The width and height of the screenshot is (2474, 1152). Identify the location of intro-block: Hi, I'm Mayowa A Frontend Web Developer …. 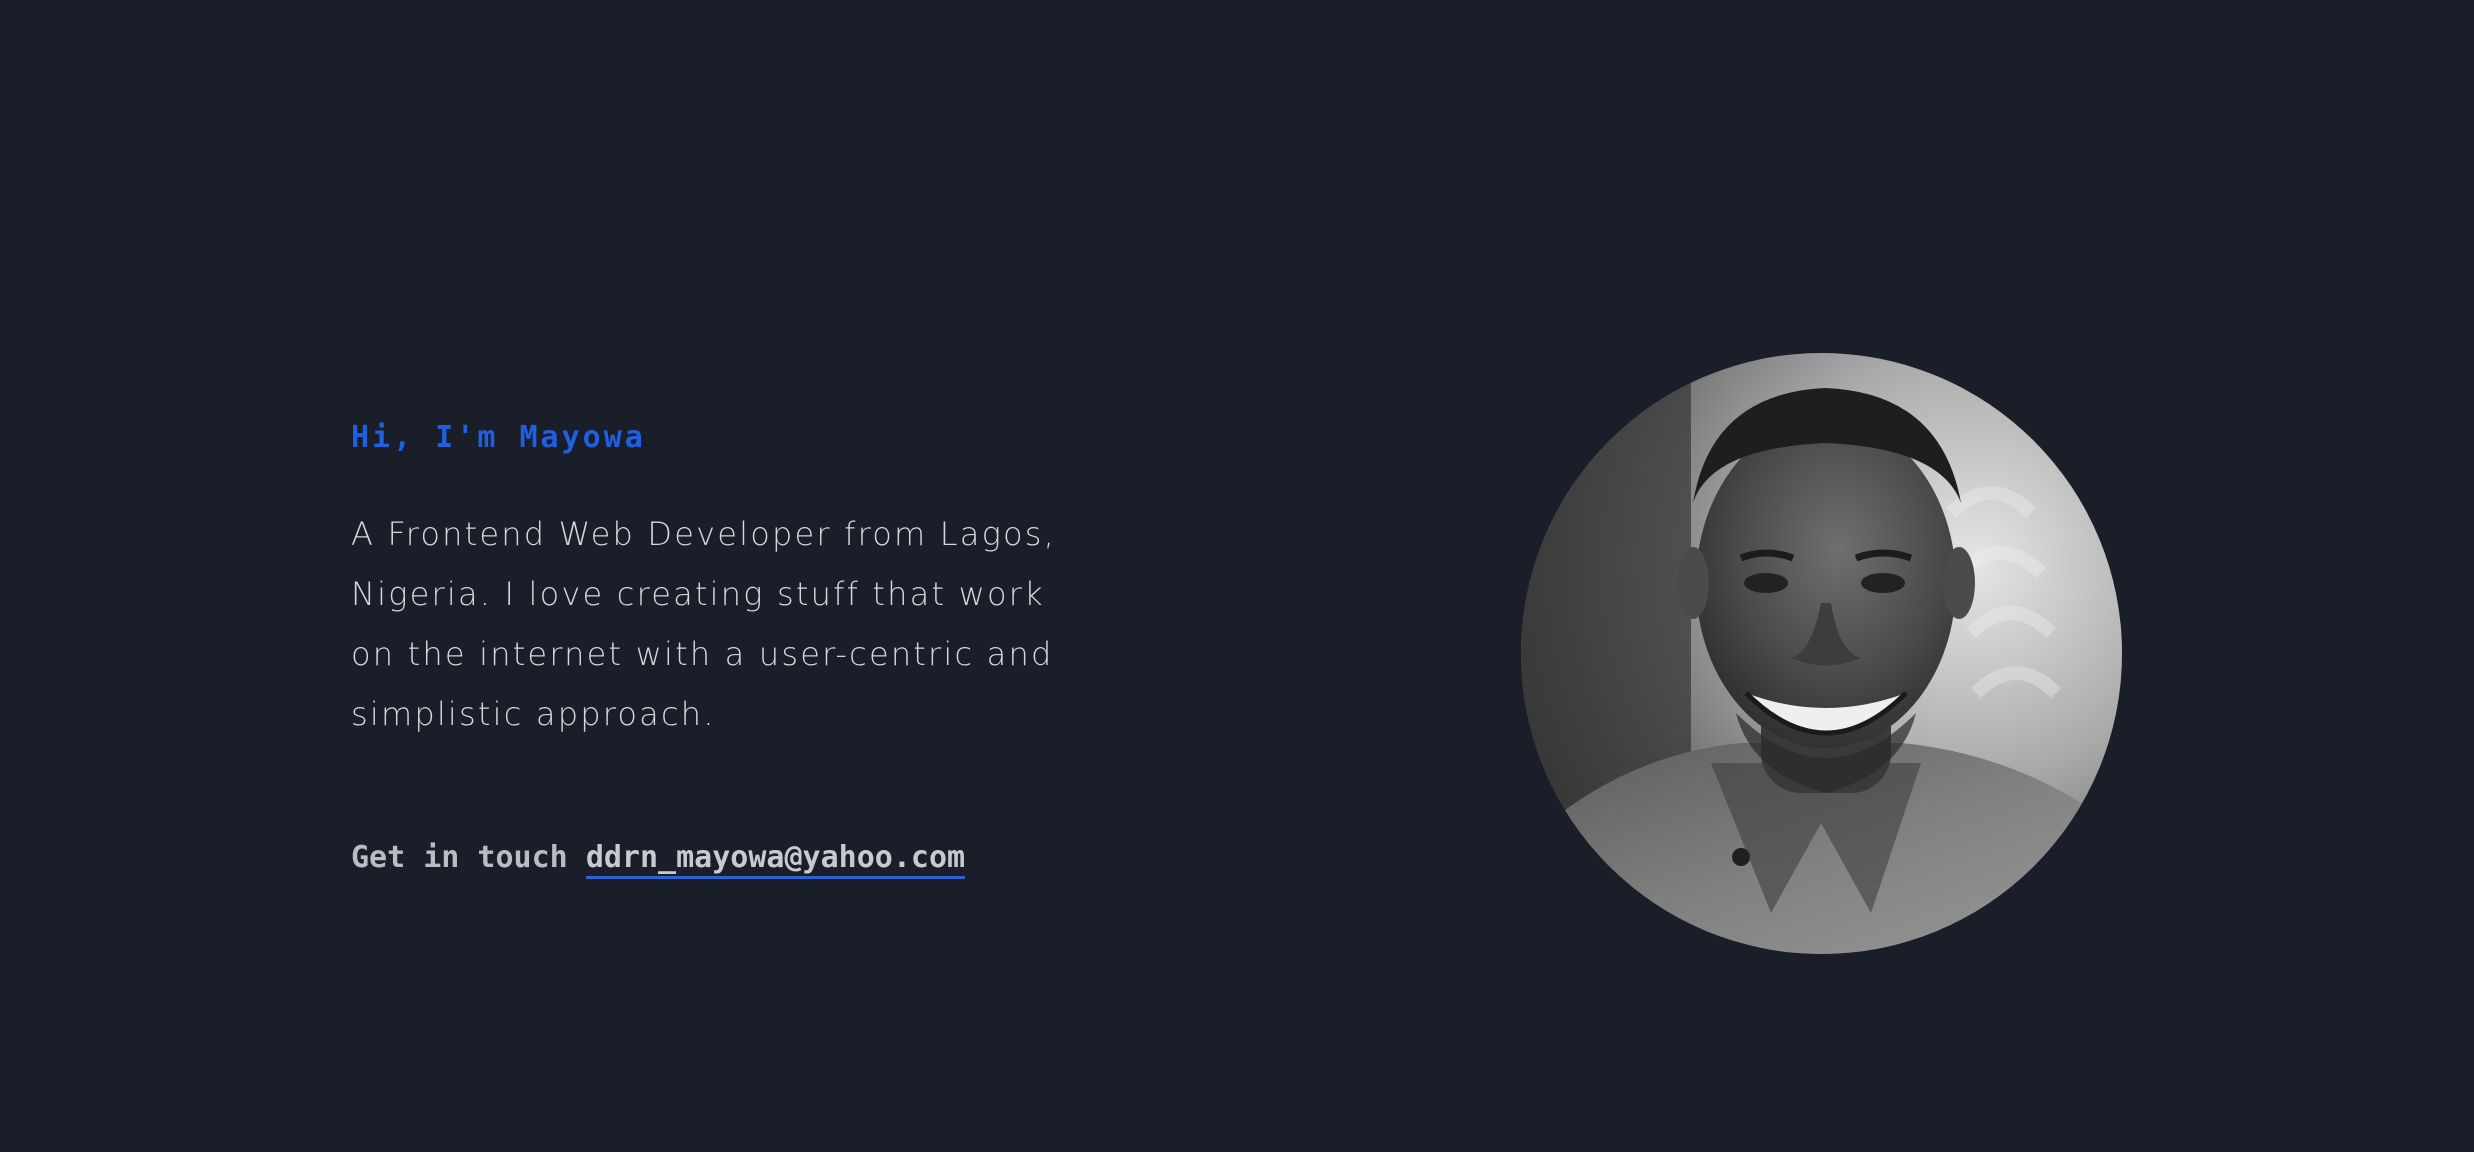
(731, 578).